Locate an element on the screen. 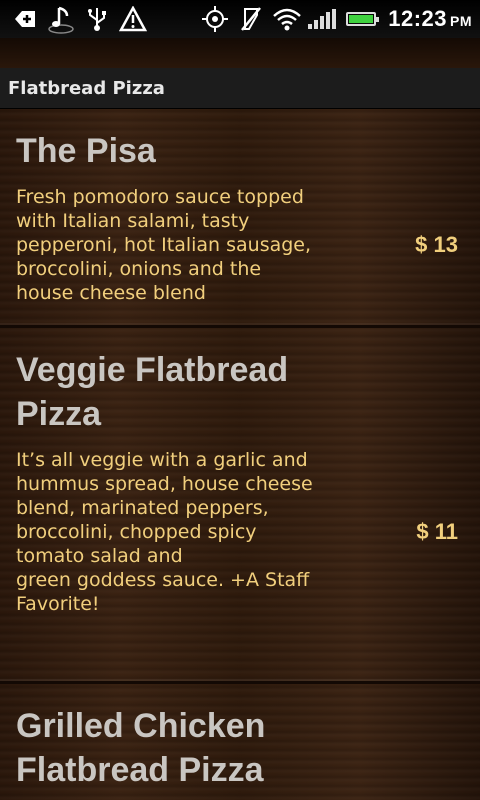 The image size is (480, 800). menu-item-price: $ 11 is located at coordinates (437, 531).